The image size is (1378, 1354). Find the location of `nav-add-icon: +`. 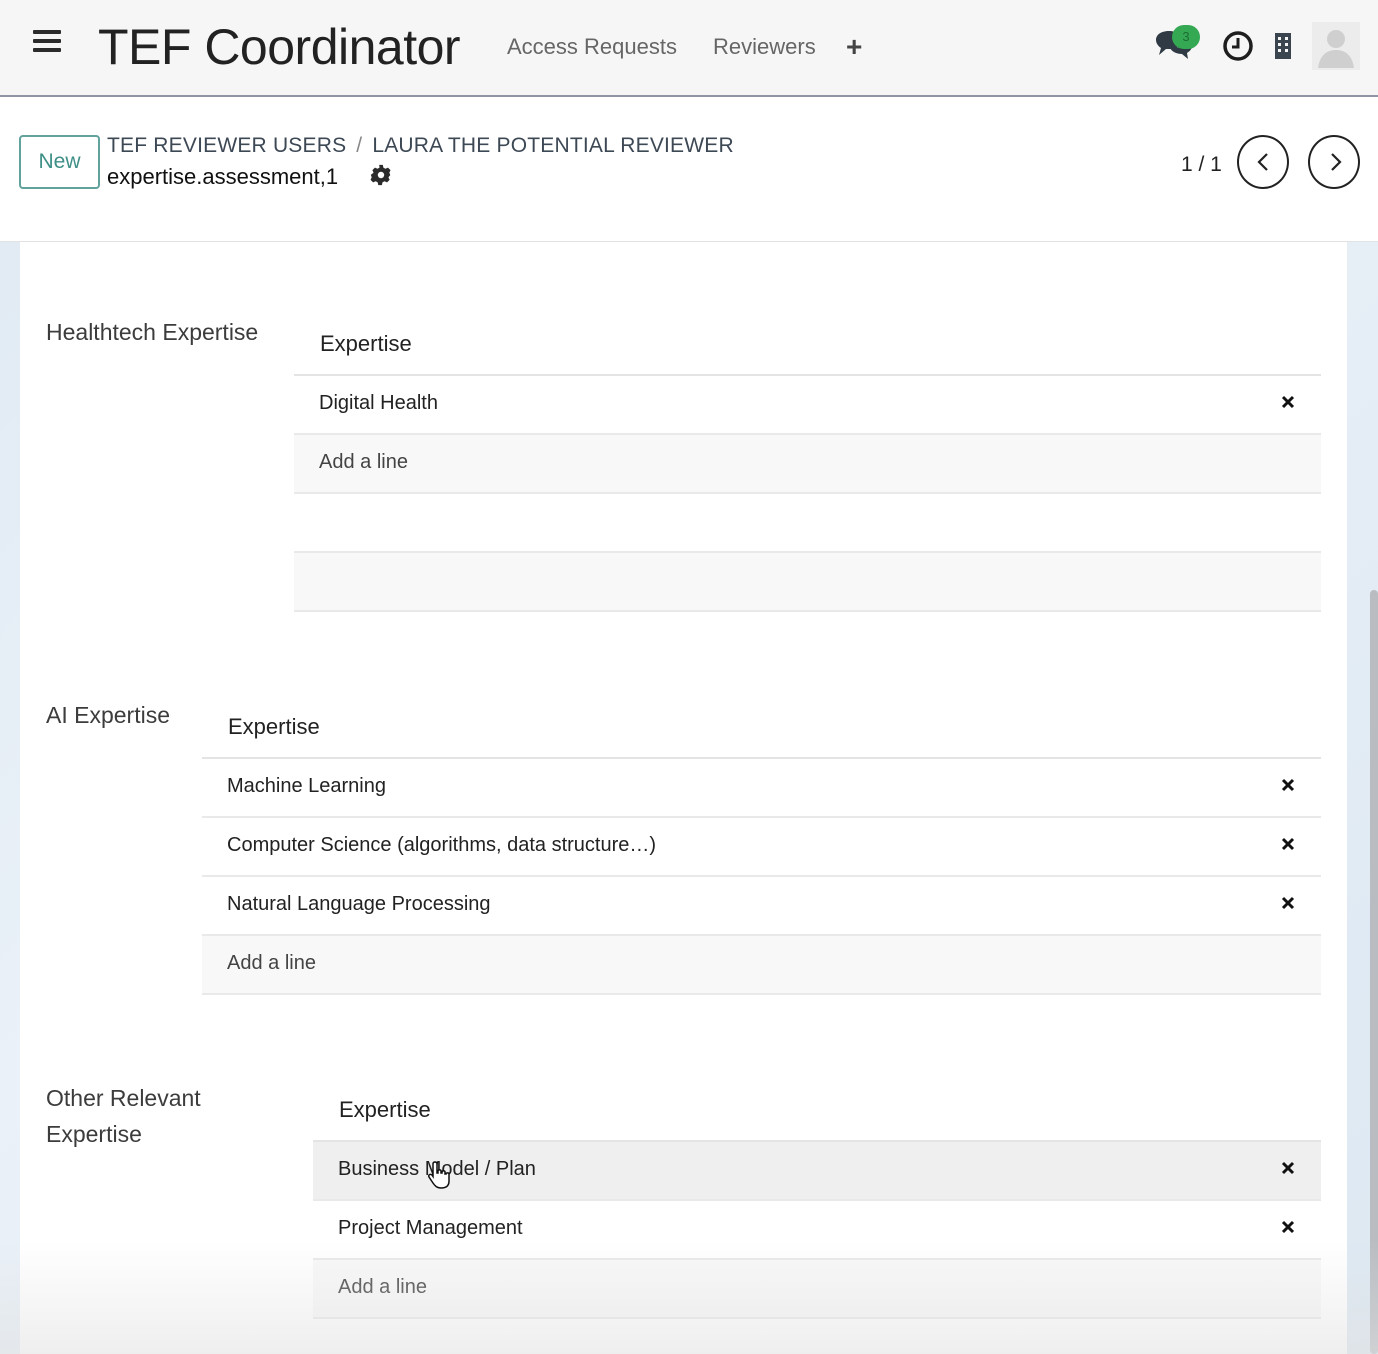

nav-add-icon: + is located at coordinates (854, 47).